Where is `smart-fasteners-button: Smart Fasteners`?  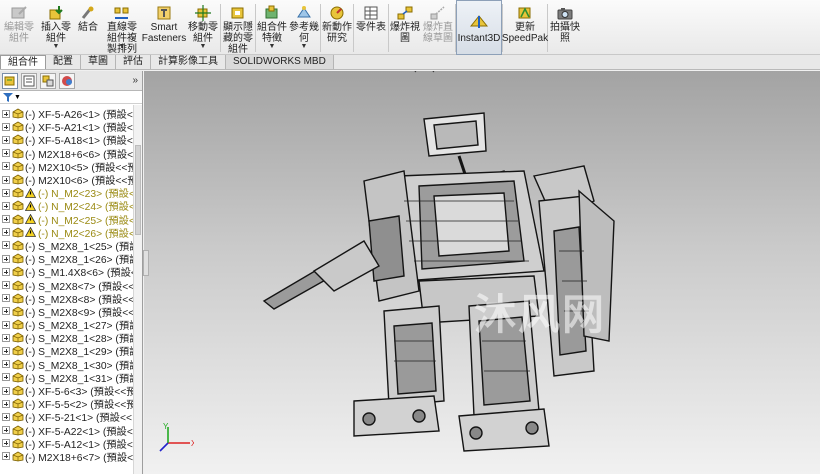 smart-fasteners-button: Smart Fasteners is located at coordinates (164, 27).